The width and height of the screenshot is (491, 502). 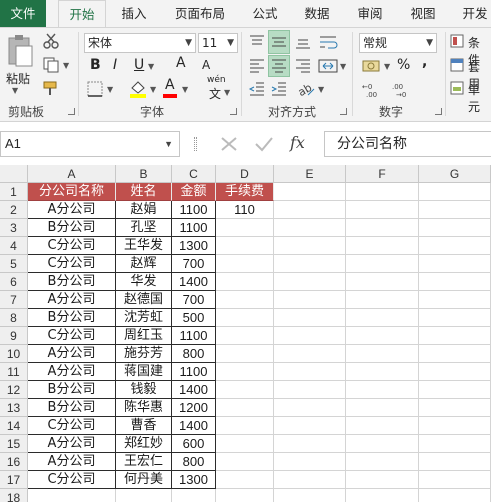 I want to click on row-header-14: 14, so click(x=14, y=426).